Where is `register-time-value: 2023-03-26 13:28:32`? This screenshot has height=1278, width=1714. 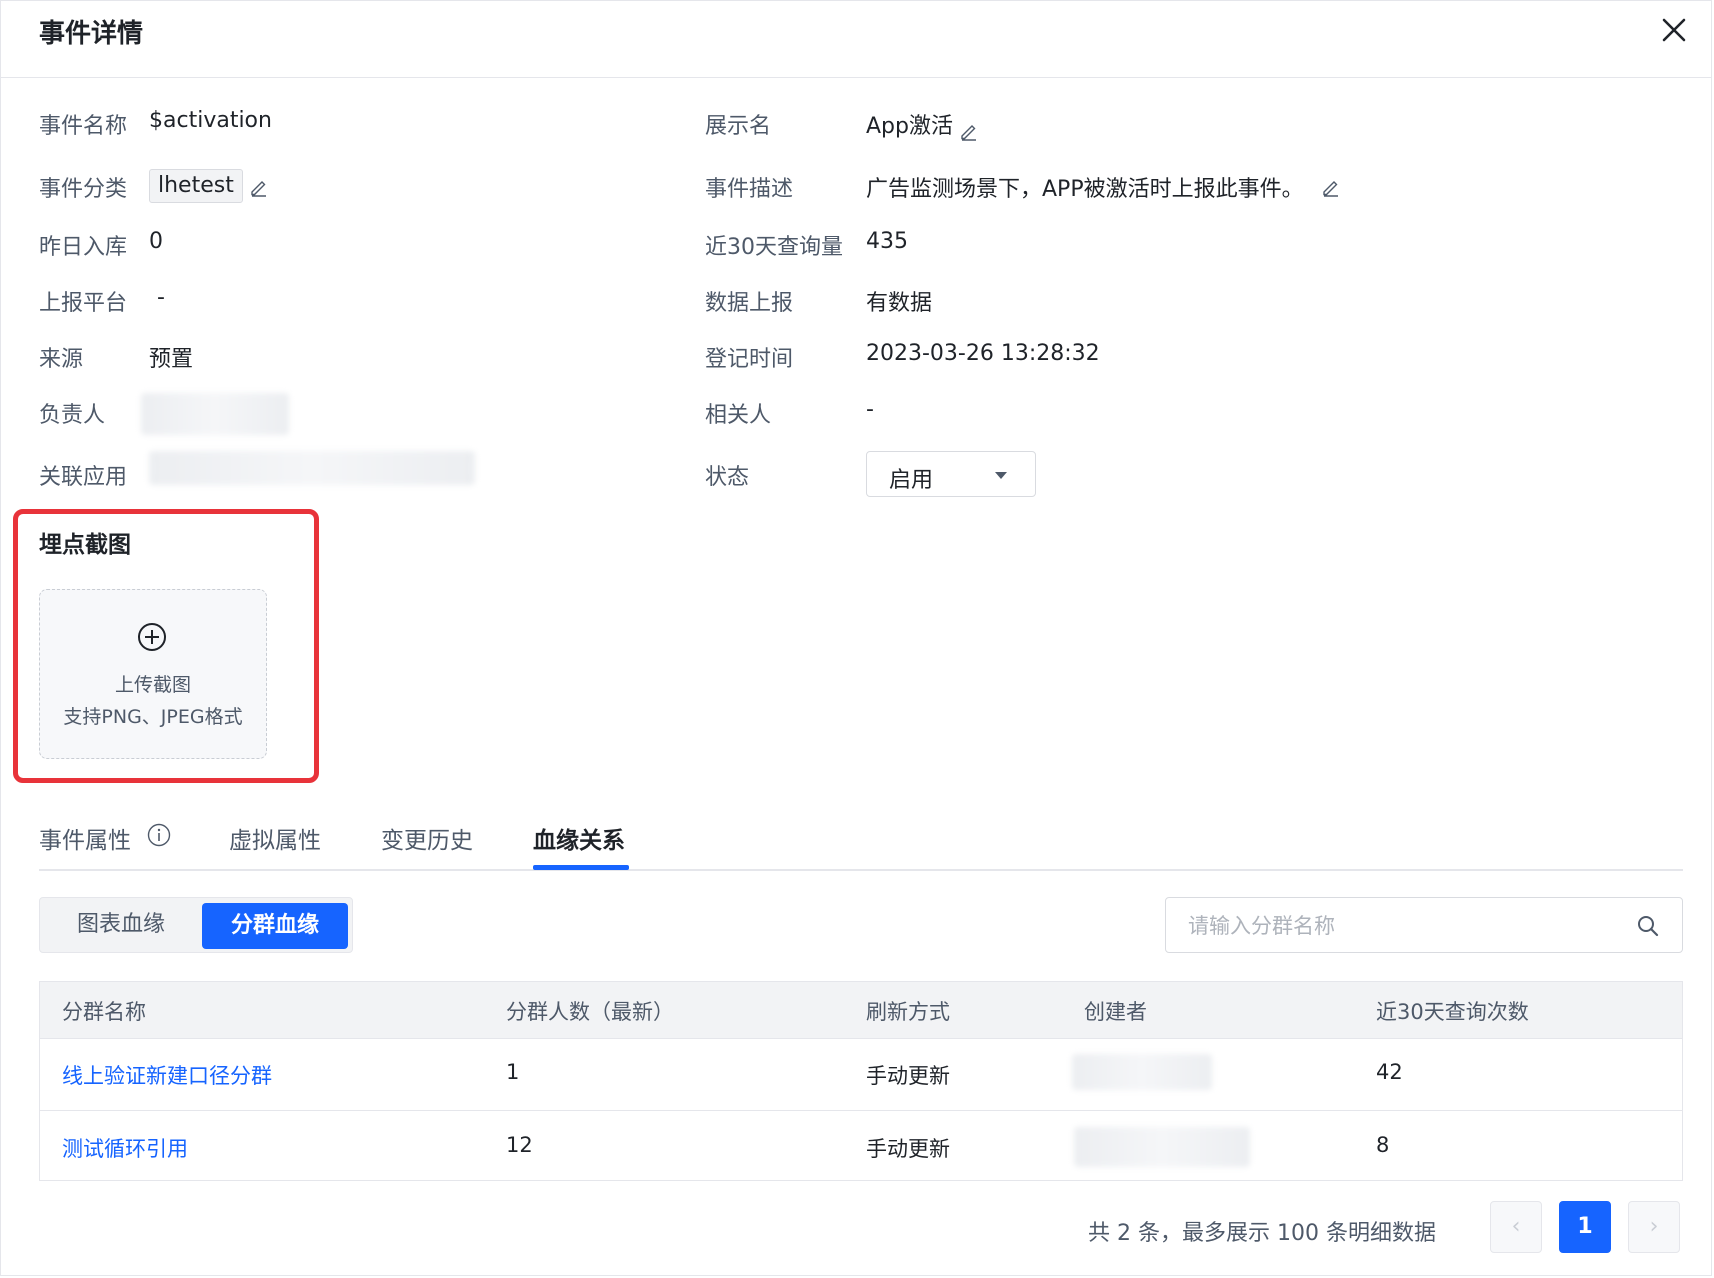 register-time-value: 2023-03-26 13:28:32 is located at coordinates (983, 353).